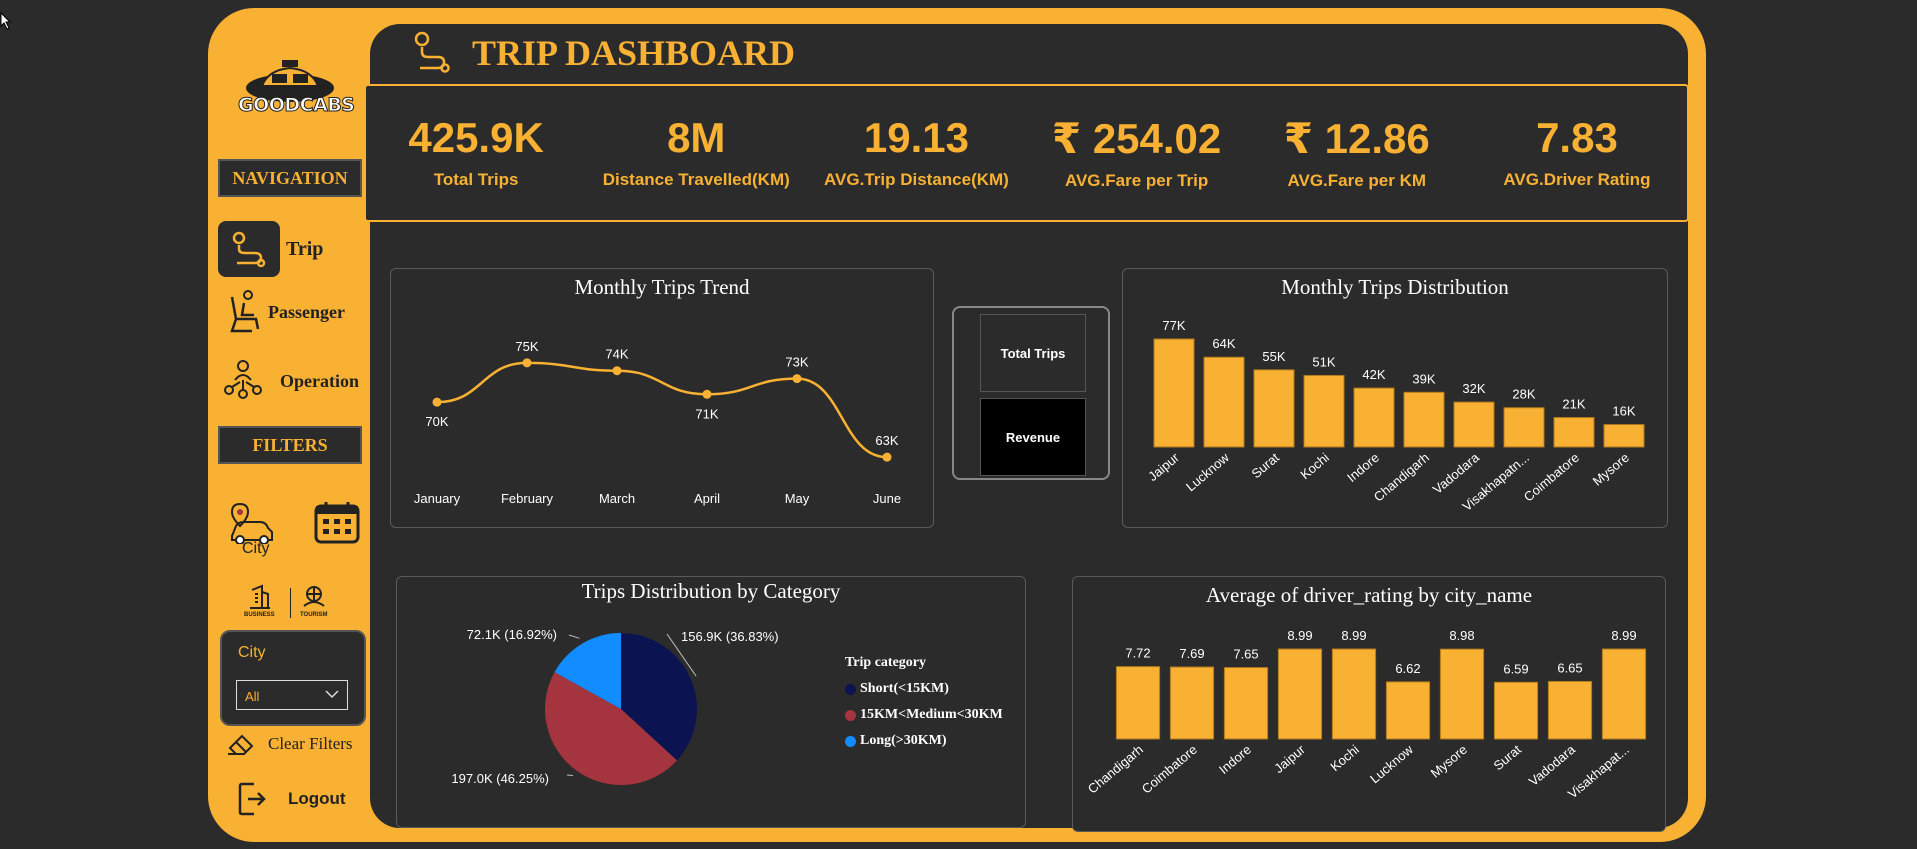  What do you see at coordinates (1137, 653) in the screenshot?
I see `data-label: 7.72` at bounding box center [1137, 653].